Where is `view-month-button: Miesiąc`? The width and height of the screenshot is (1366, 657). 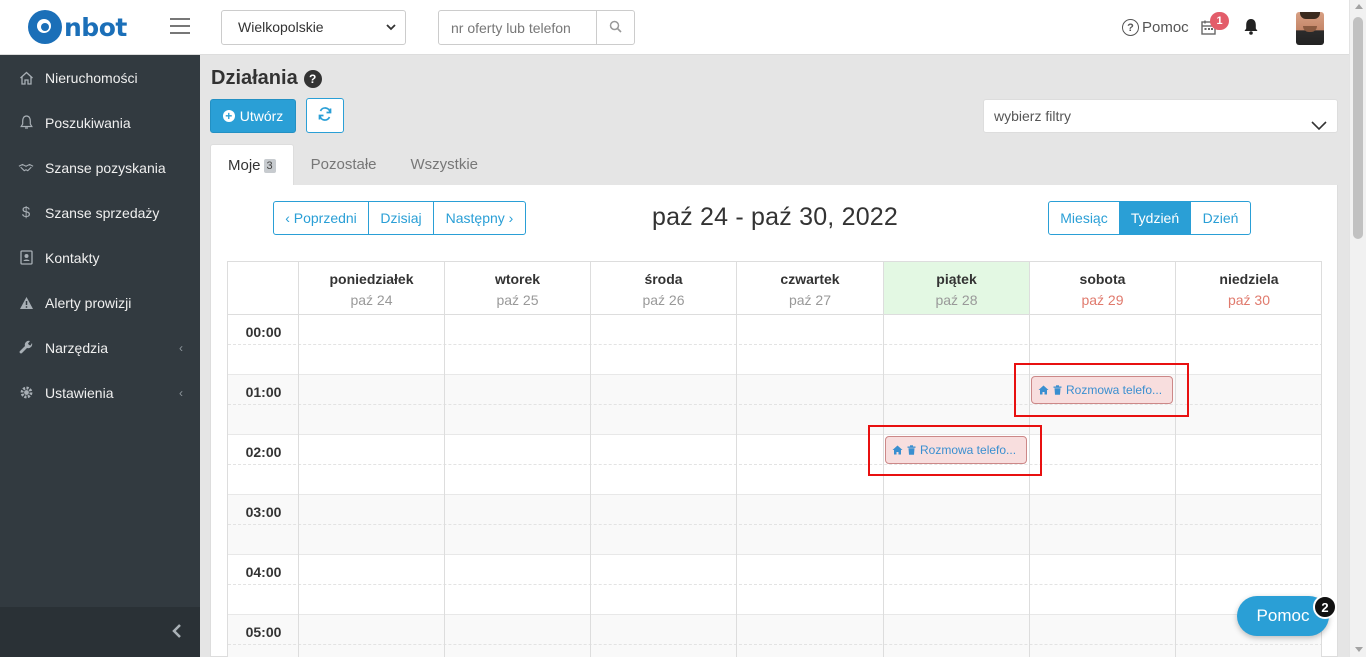 view-month-button: Miesiąc is located at coordinates (1084, 218).